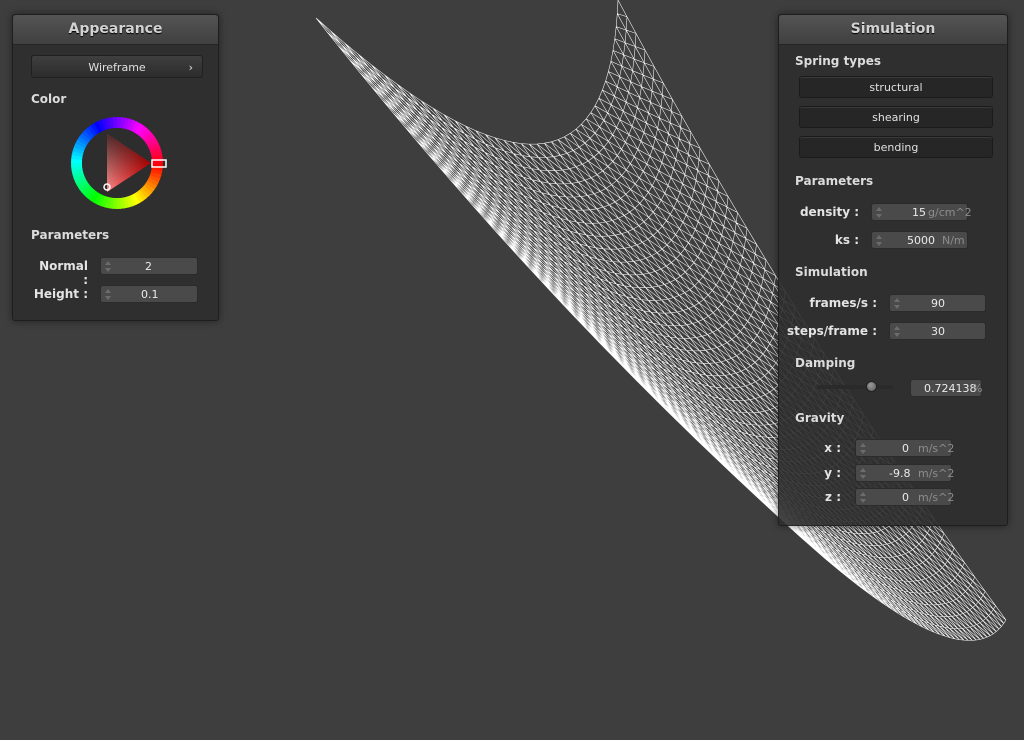 This screenshot has height=740, width=1024. Describe the element at coordinates (63, 273) in the screenshot. I see `normal-label: Normal :` at that location.